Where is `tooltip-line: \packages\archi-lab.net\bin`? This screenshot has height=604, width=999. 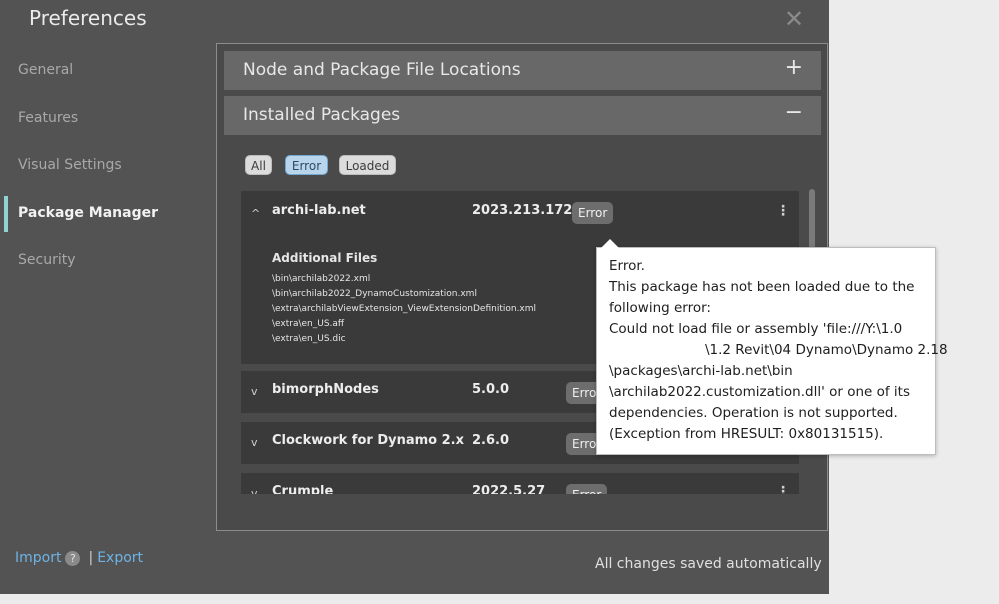
tooltip-line: \packages\archi-lab.net\bin is located at coordinates (701, 371).